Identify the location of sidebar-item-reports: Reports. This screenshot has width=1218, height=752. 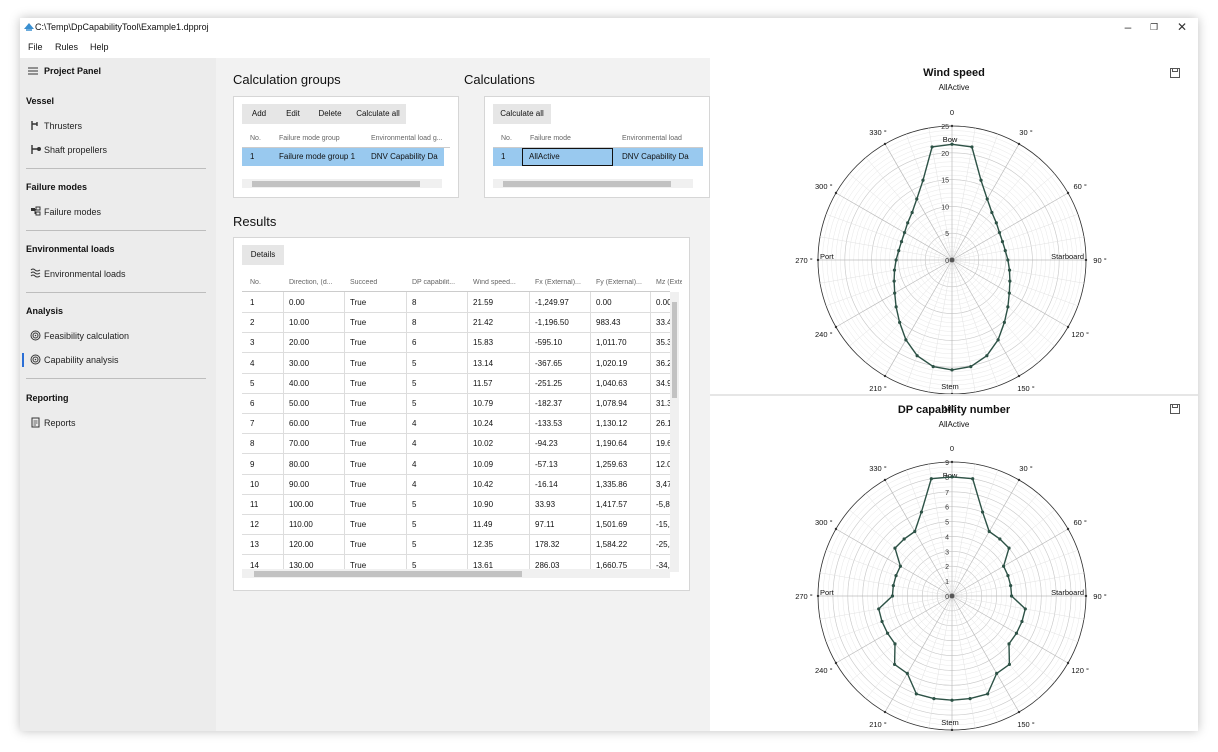
(117, 423).